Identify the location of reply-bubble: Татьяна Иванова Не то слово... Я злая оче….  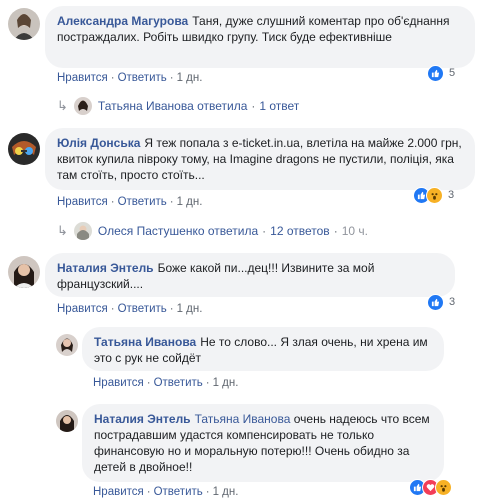
(263, 349).